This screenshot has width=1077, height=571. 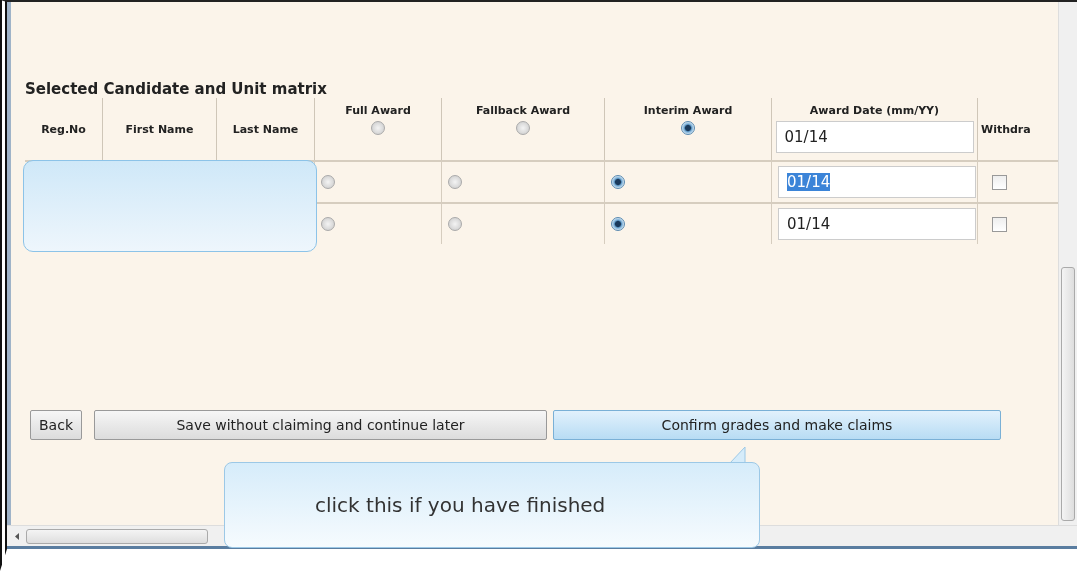 What do you see at coordinates (176, 89) in the screenshot?
I see `section-title: Selected Candidate and Unit matrix` at bounding box center [176, 89].